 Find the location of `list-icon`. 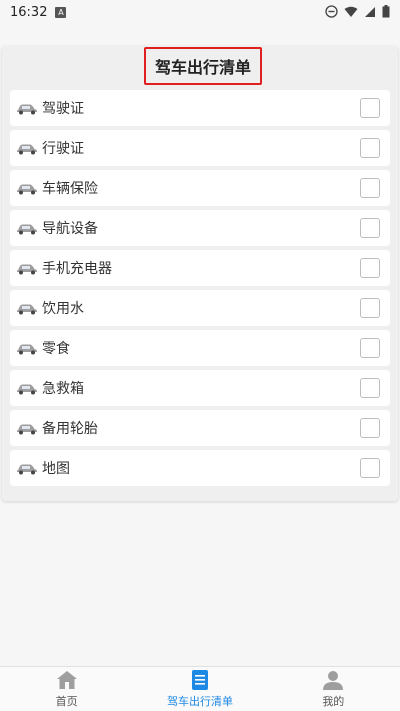

list-icon is located at coordinates (199, 680).